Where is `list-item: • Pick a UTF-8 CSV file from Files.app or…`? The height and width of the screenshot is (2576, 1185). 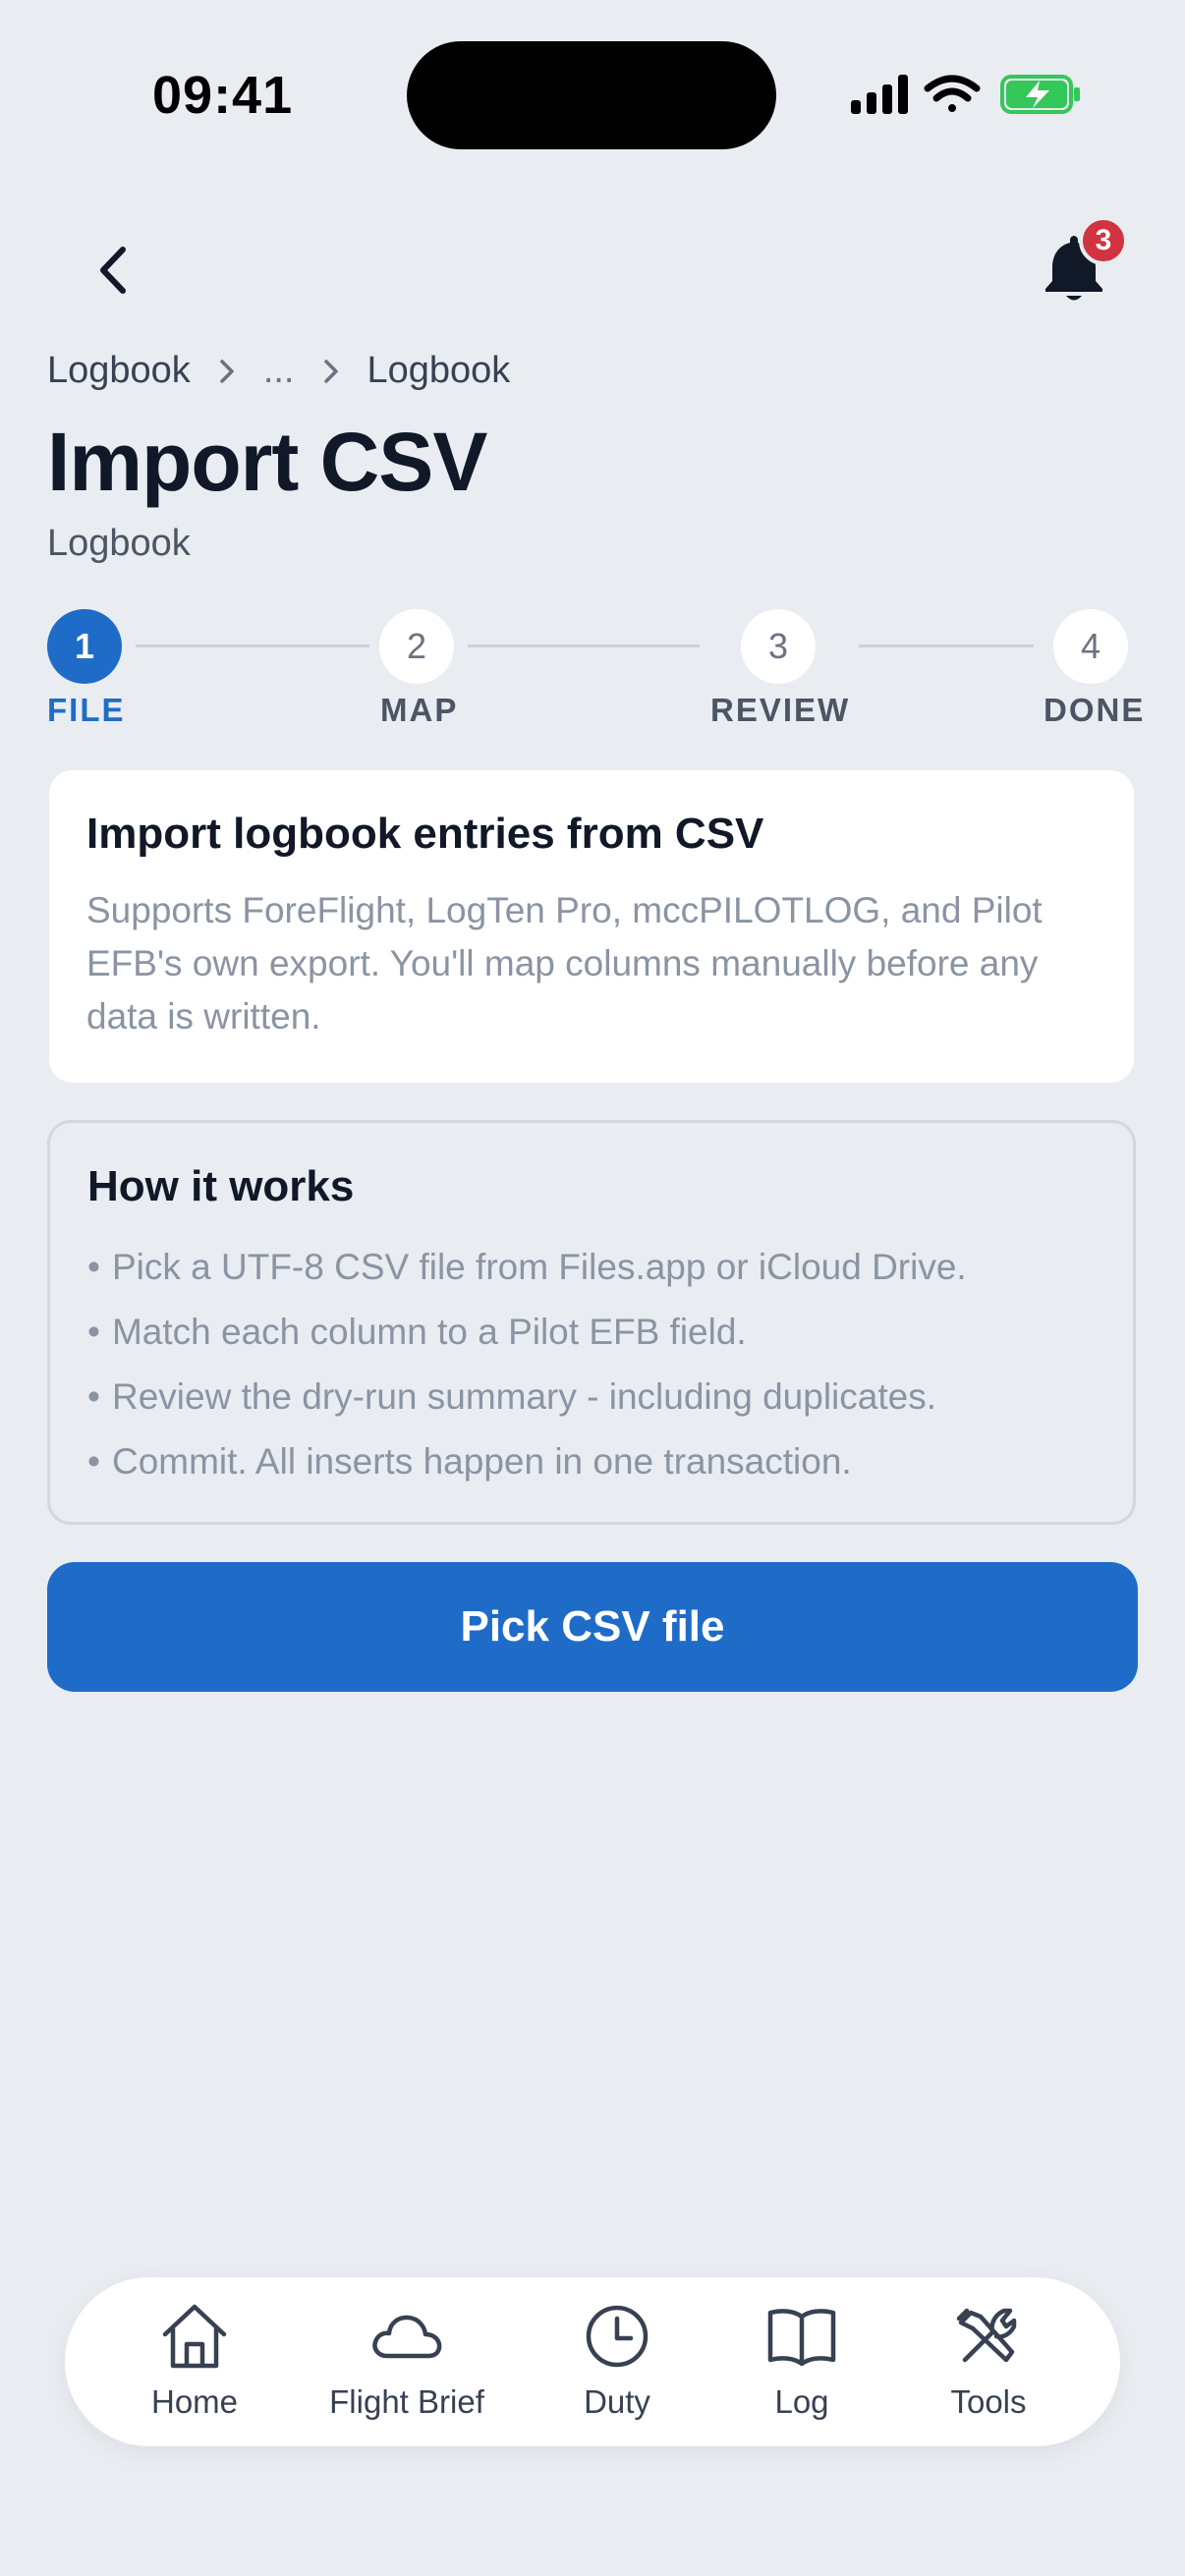
list-item: • Pick a UTF-8 CSV file from Files.app or… is located at coordinates (527, 1267).